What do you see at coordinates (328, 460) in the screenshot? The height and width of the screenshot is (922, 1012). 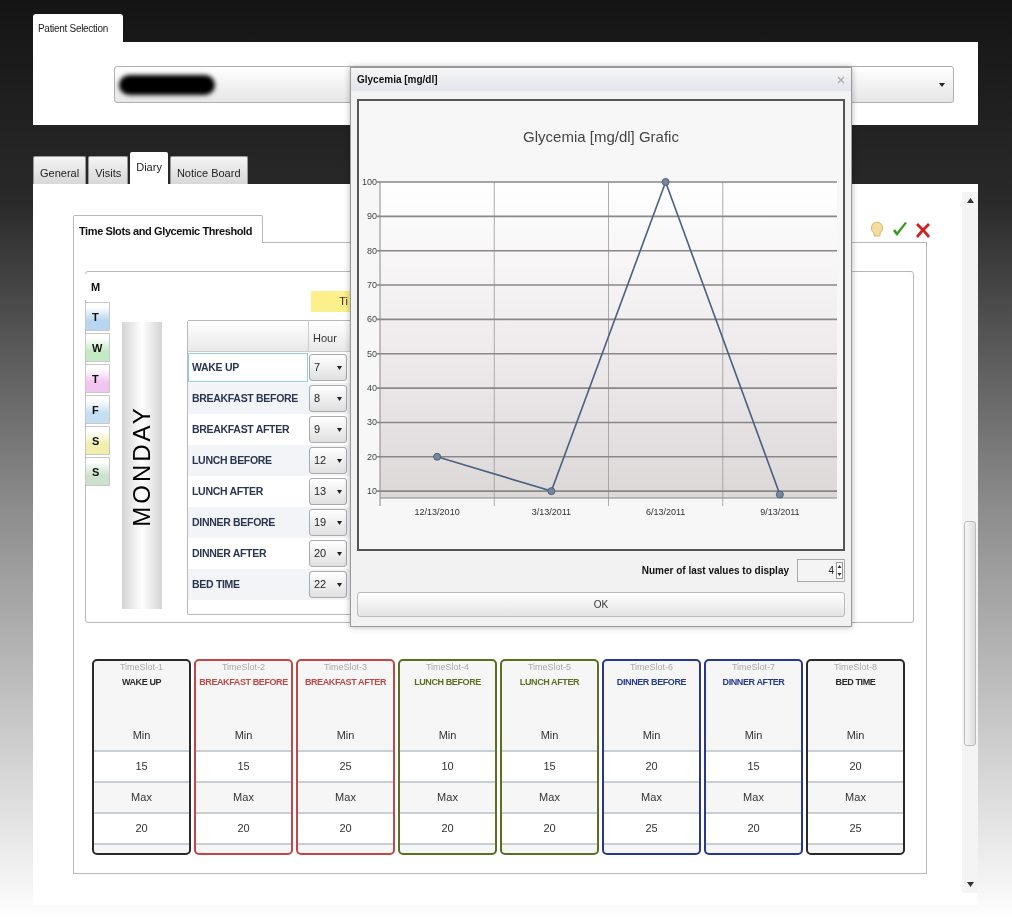 I see `hour-dropdown: 12` at bounding box center [328, 460].